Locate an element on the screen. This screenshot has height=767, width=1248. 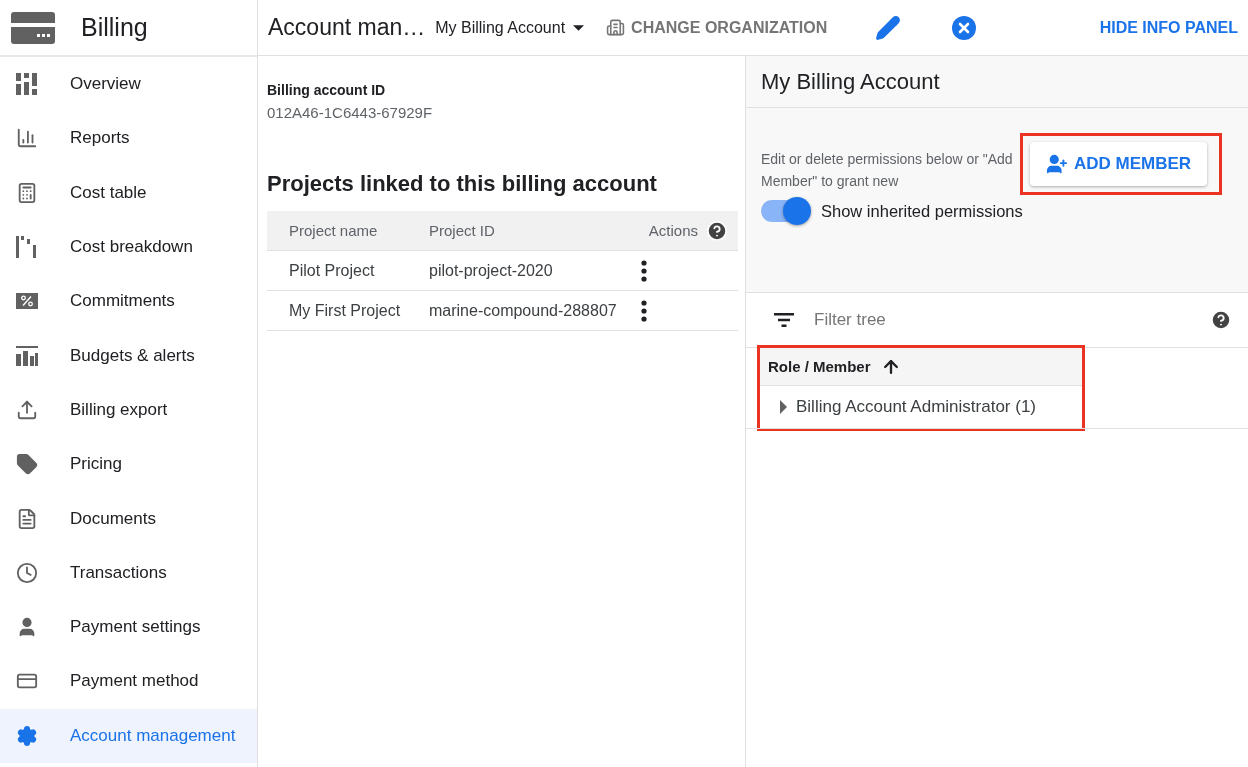
nav-item: Documents is located at coordinates (128, 518).